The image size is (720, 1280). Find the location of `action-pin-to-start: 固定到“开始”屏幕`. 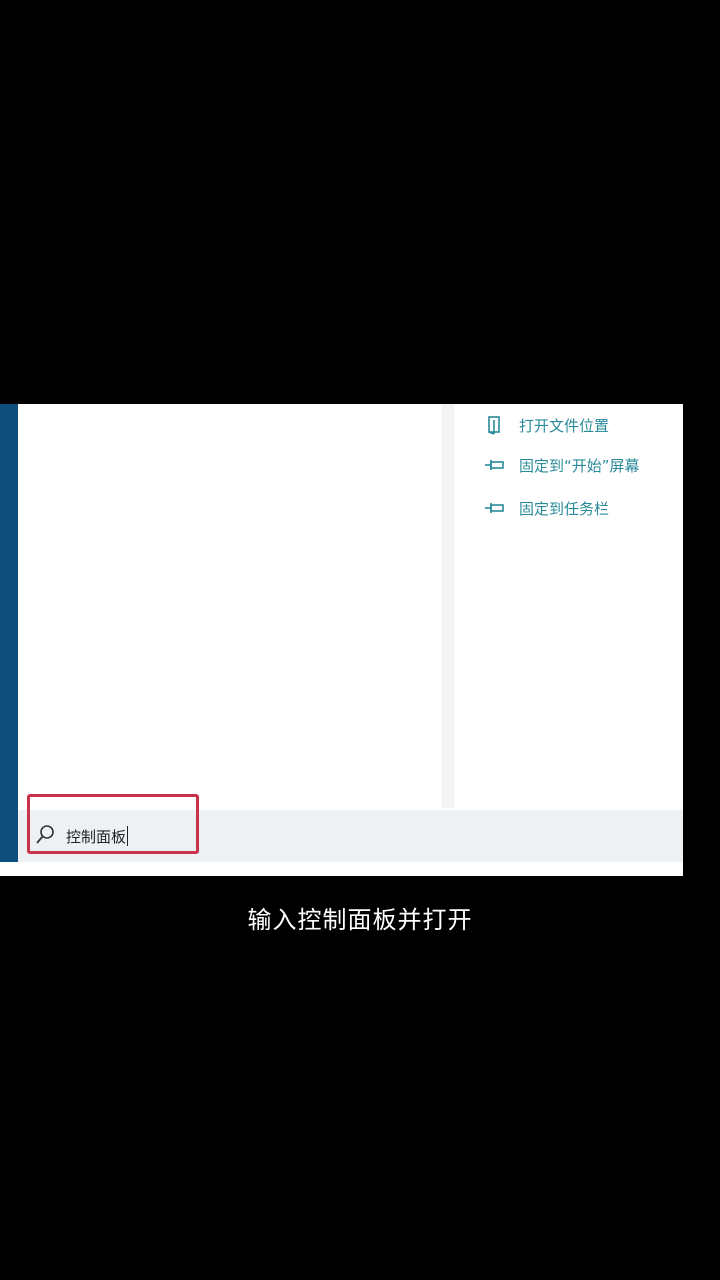

action-pin-to-start: 固定到“开始”屏幕 is located at coordinates (561, 465).